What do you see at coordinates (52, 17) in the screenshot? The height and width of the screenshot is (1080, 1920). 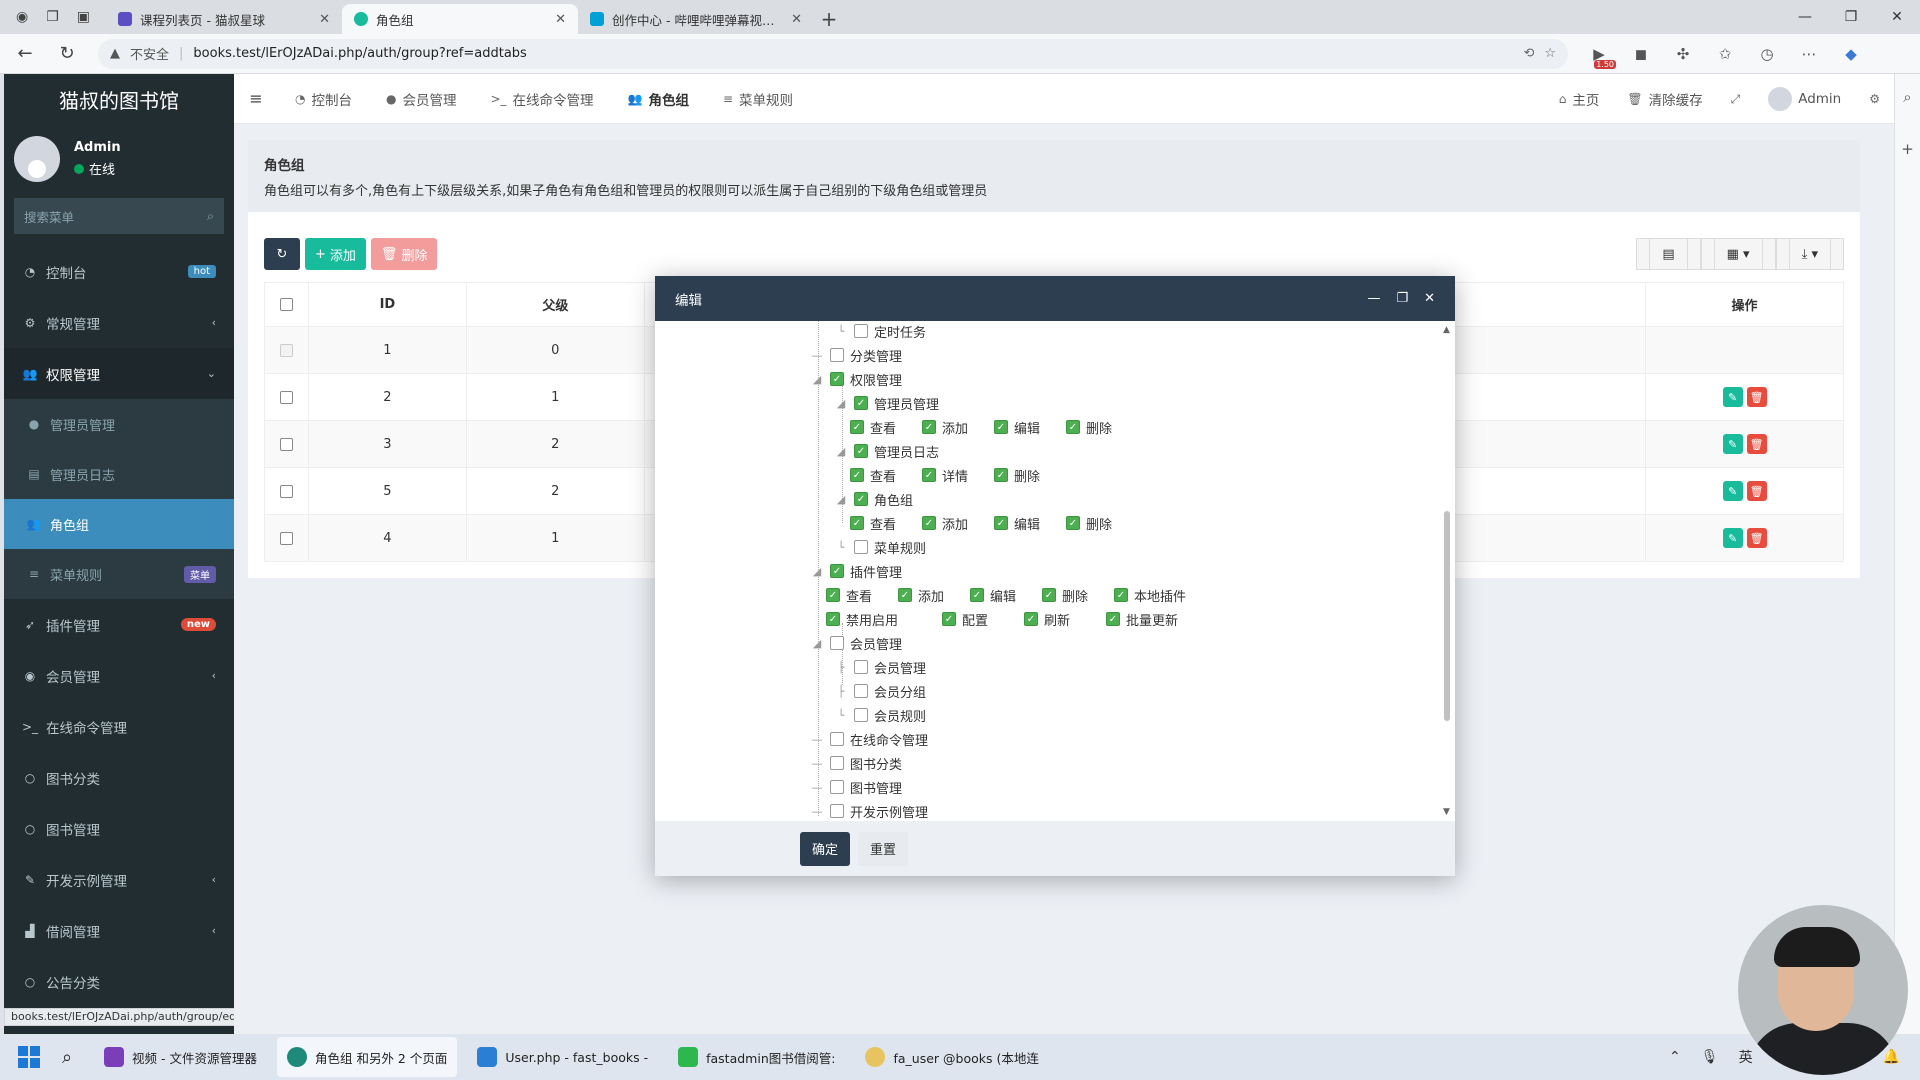 I see `workspaces-icon: ❐` at bounding box center [52, 17].